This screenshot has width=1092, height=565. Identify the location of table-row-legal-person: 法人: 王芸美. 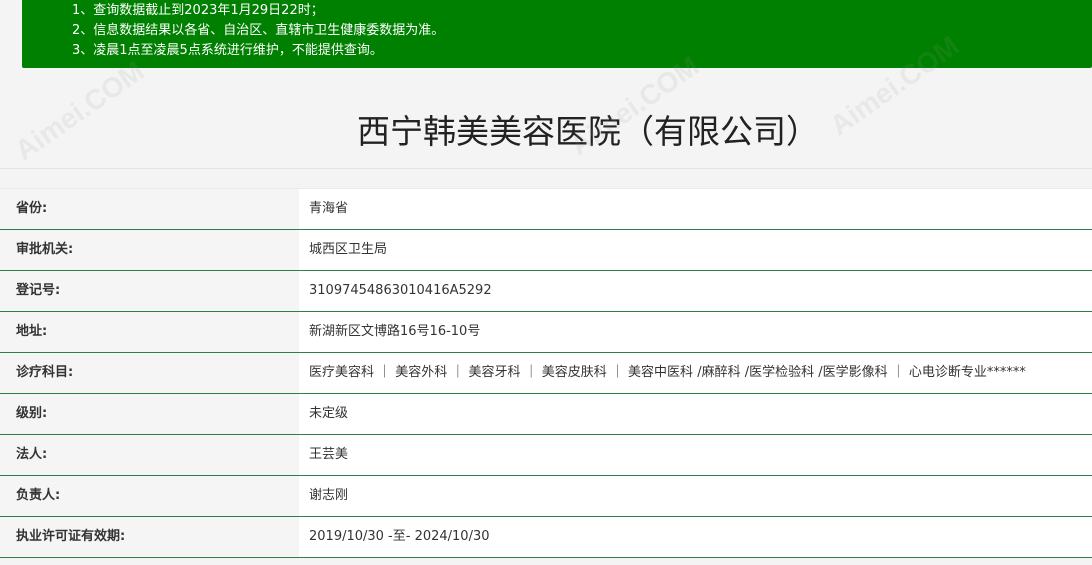
(546, 455).